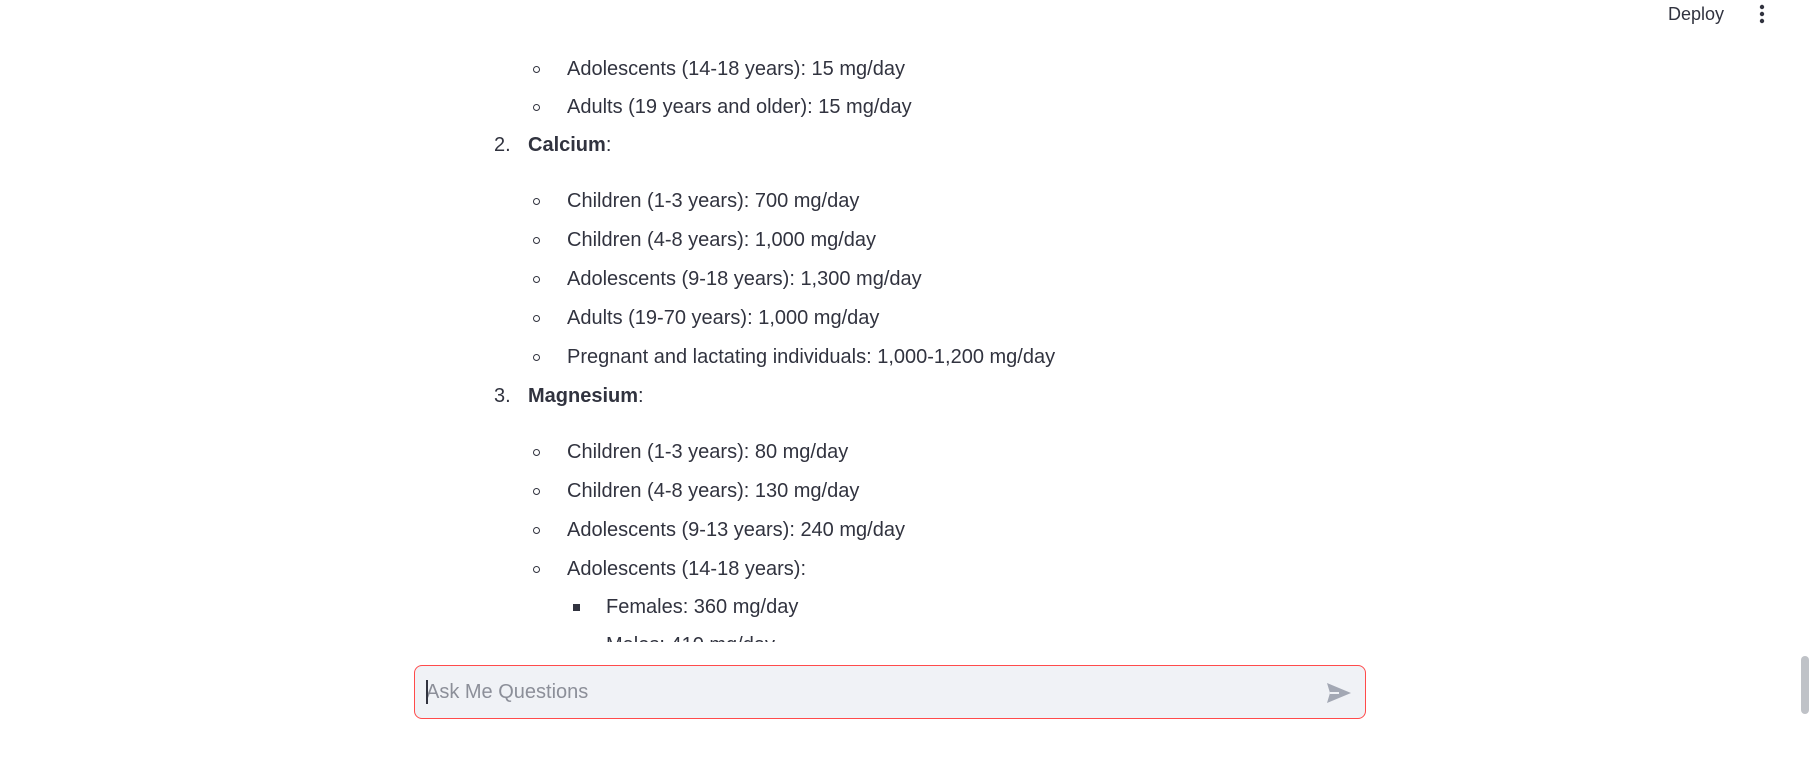 This screenshot has width=1812, height=784. I want to click on list-item: Adolescents (9-18 years): 1,300 mg/day, so click(727, 279).